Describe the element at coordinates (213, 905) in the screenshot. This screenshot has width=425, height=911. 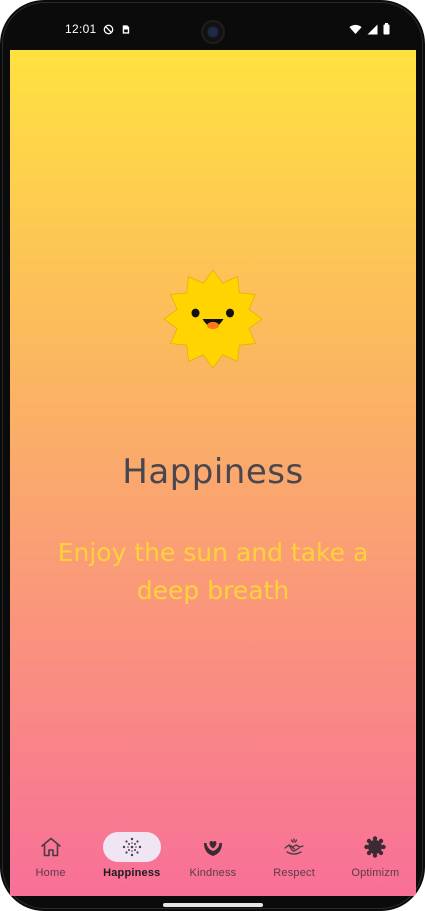
I see `home-indicator` at that location.